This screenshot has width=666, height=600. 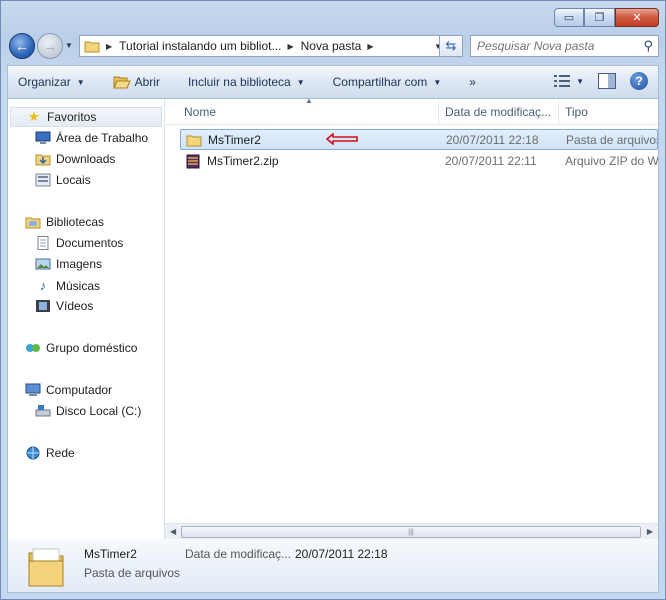 I want to click on help-button: ?, so click(x=639, y=81).